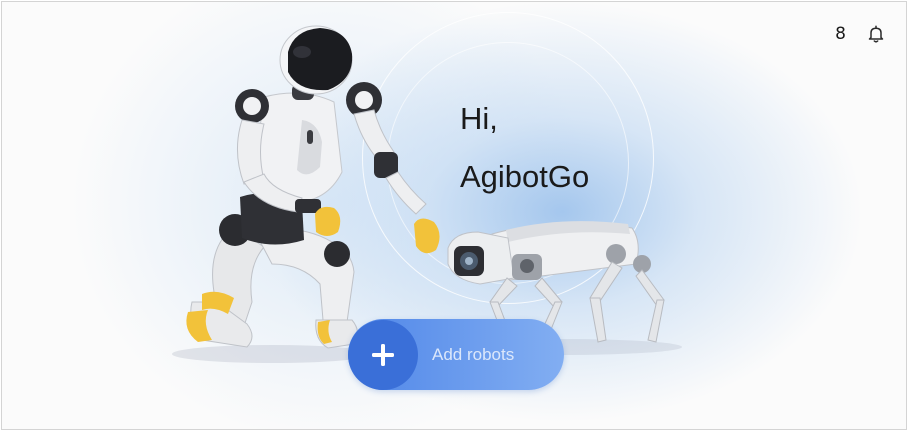 Image resolution: width=908 pixels, height=431 pixels. I want to click on plus-icon, so click(383, 354).